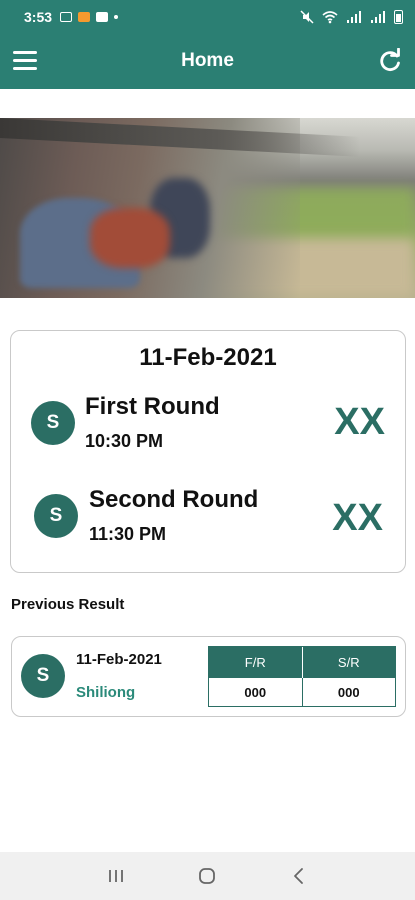 This screenshot has height=900, width=415. Describe the element at coordinates (84, 16) in the screenshot. I see `app-notification-icon` at that location.